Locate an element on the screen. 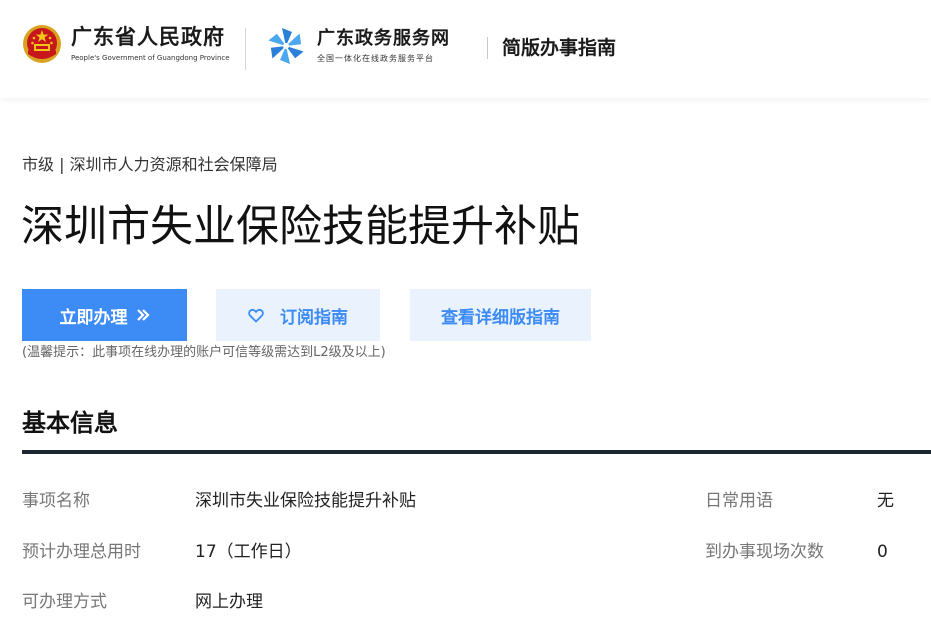 Image resolution: width=931 pixels, height=638 pixels. field-value-processing-time: 17（工作日） is located at coordinates (248, 552).